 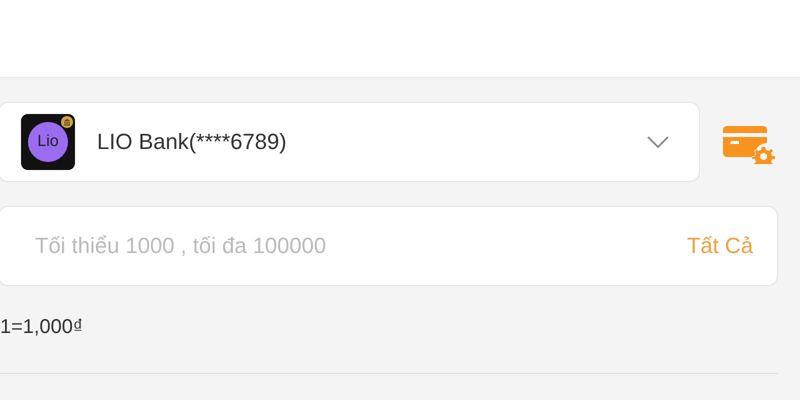 I want to click on bank-logo: Lio, so click(x=48, y=142).